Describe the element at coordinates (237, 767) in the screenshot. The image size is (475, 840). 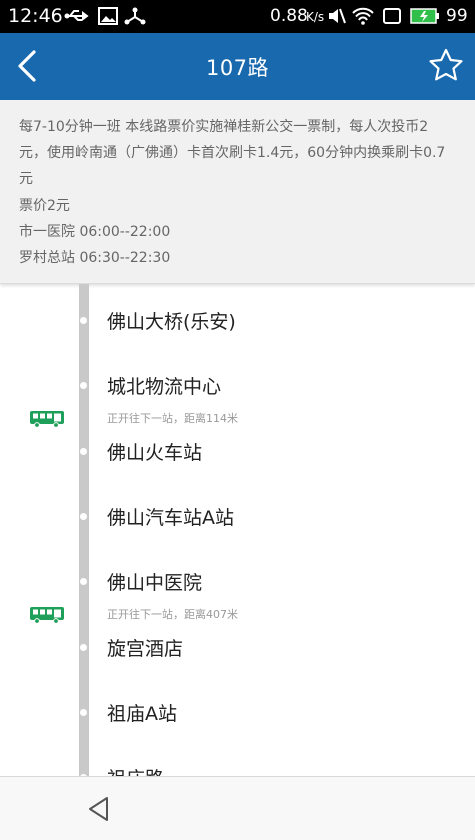
I see `stop-item: 祖庙路` at that location.